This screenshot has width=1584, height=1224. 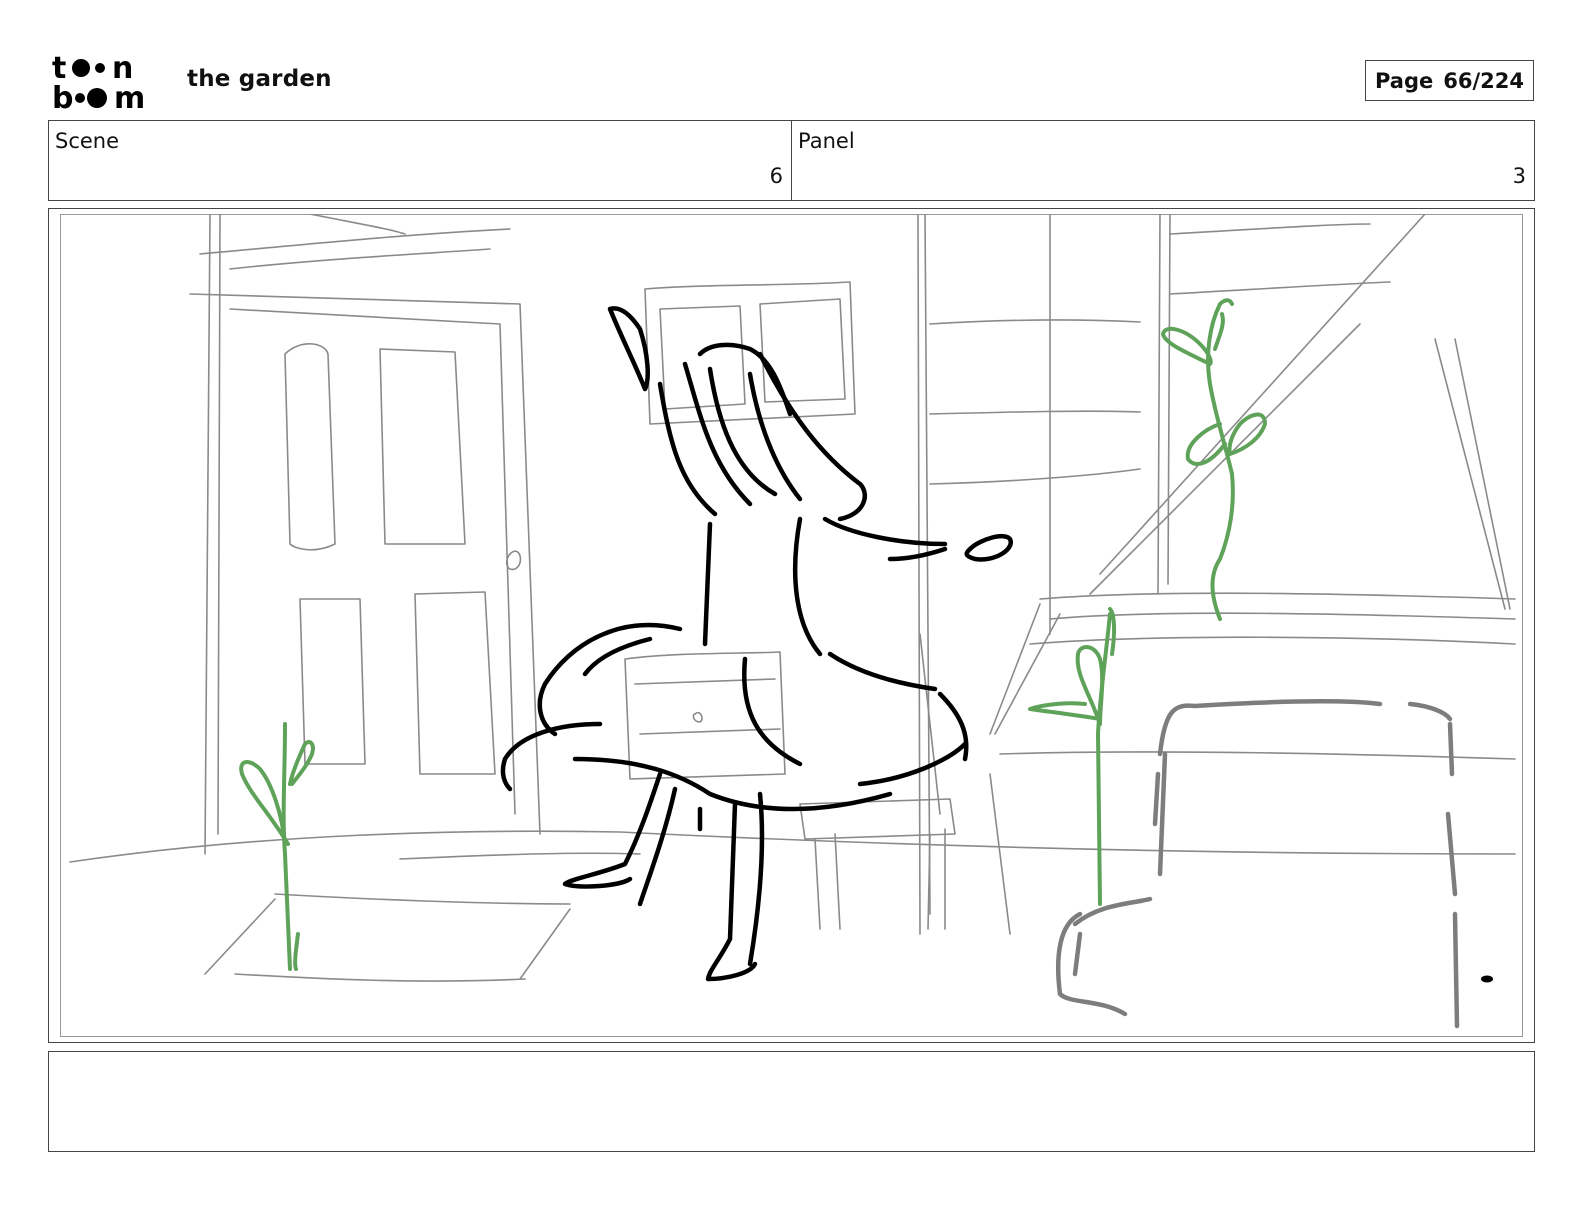 What do you see at coordinates (129, 96) in the screenshot?
I see `svg-text: m` at bounding box center [129, 96].